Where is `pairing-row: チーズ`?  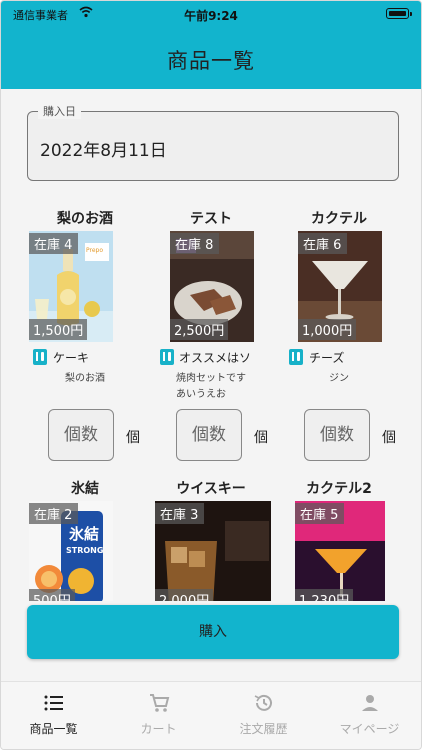 pairing-row: チーズ is located at coordinates (339, 358).